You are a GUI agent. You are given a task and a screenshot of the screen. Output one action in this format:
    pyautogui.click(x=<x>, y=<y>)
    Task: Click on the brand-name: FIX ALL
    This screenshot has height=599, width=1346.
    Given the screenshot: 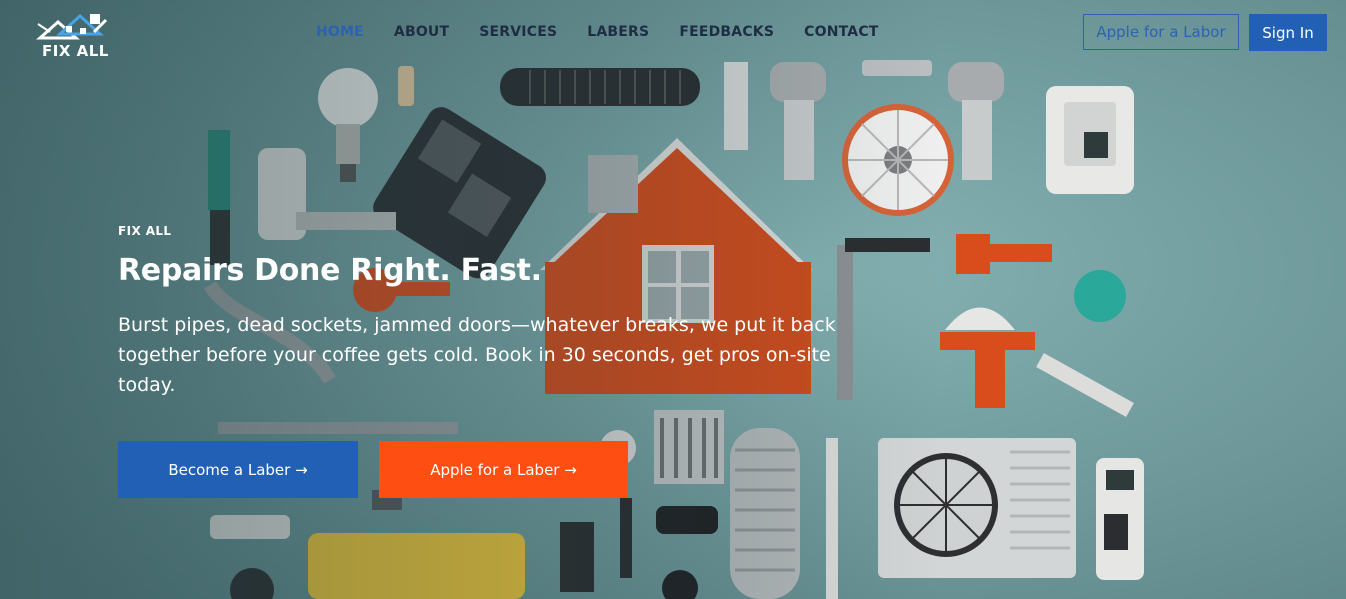 What is the action you would take?
    pyautogui.click(x=75, y=51)
    